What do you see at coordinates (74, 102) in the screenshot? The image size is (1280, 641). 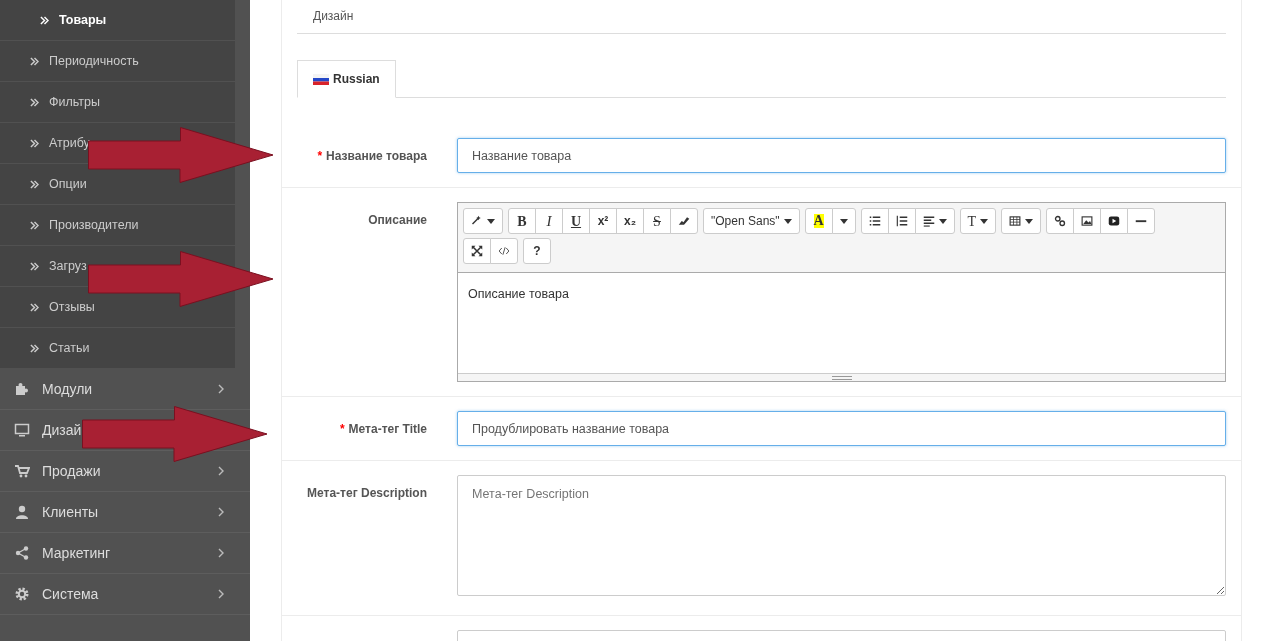 I see `sidebar-subitem: Фильтры` at bounding box center [74, 102].